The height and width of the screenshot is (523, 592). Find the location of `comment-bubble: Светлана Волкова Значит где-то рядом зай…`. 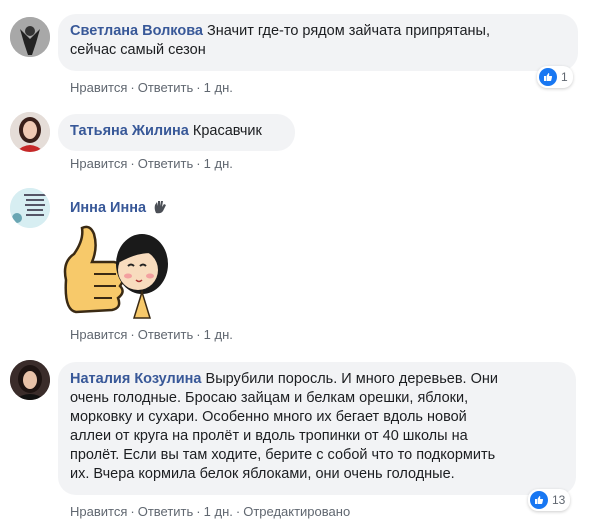

comment-bubble: Светлана Волкова Значит где-то рядом зай… is located at coordinates (318, 42).